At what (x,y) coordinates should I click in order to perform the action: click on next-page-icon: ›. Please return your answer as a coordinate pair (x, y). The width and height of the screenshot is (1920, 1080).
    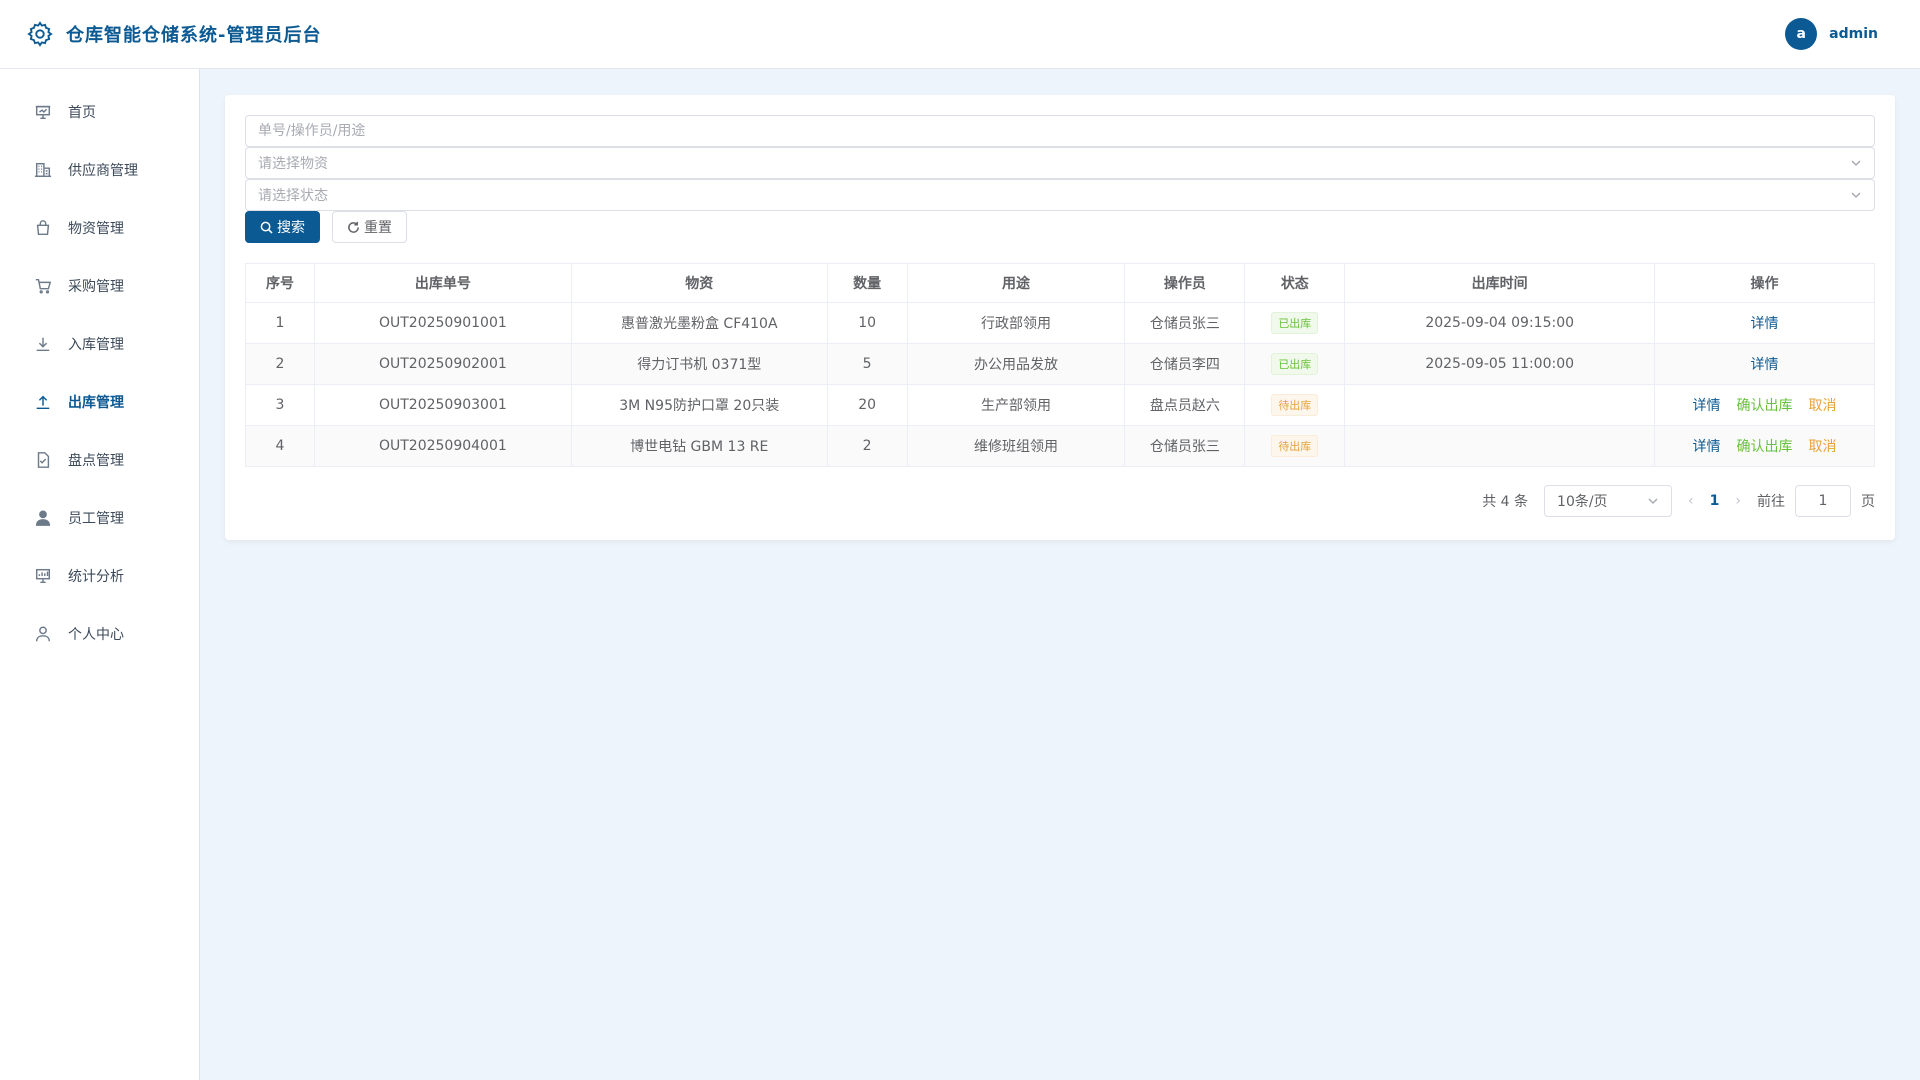
    Looking at the image, I should click on (1738, 501).